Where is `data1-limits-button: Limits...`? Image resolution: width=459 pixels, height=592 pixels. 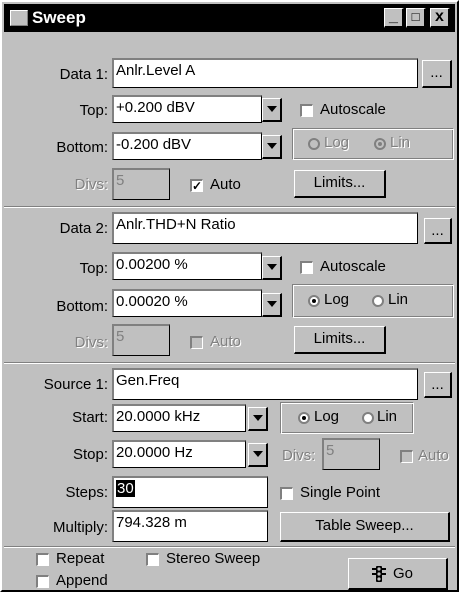 data1-limits-button: Limits... is located at coordinates (340, 184).